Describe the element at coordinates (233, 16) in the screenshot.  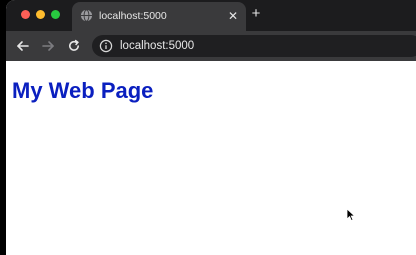
I see `tab-close-icon: ✕` at that location.